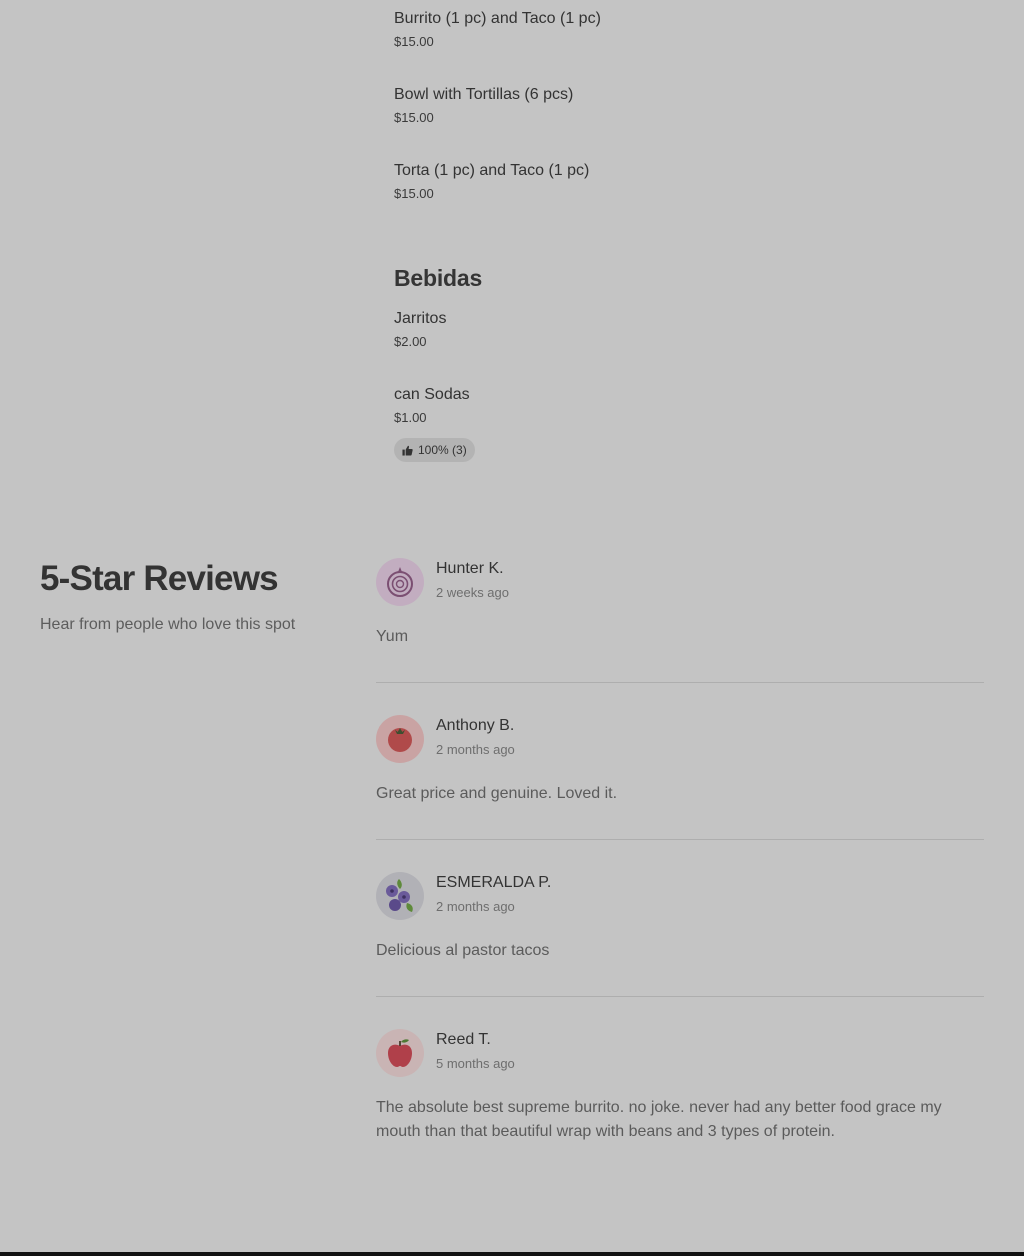 The width and height of the screenshot is (1024, 1256). What do you see at coordinates (168, 624) in the screenshot?
I see `reviews-subtitle: Hear from people who love this spot` at bounding box center [168, 624].